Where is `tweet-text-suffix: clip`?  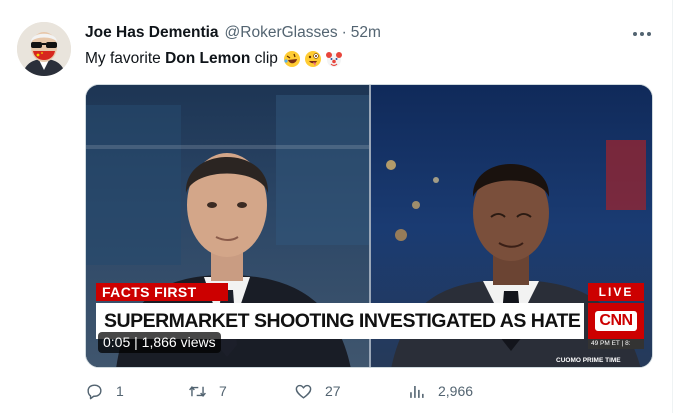
tweet-text-suffix: clip is located at coordinates (264, 58).